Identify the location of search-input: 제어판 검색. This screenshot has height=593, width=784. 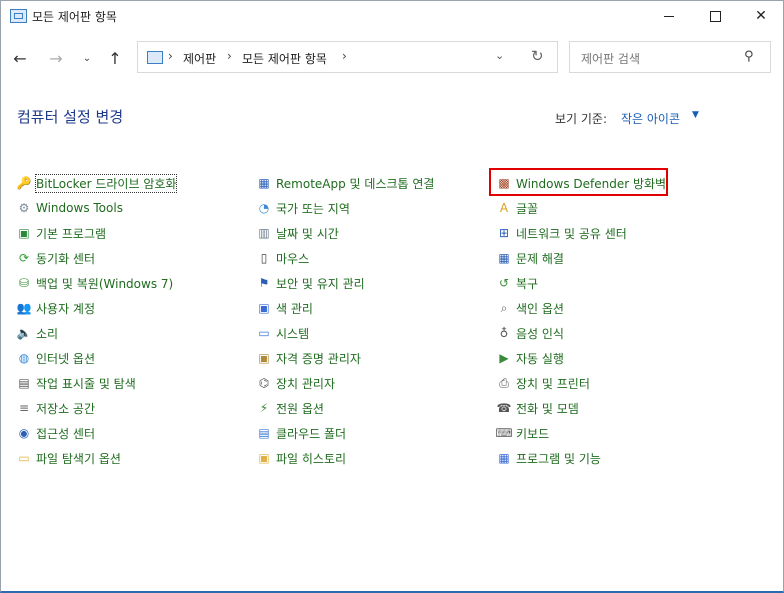
(610, 58).